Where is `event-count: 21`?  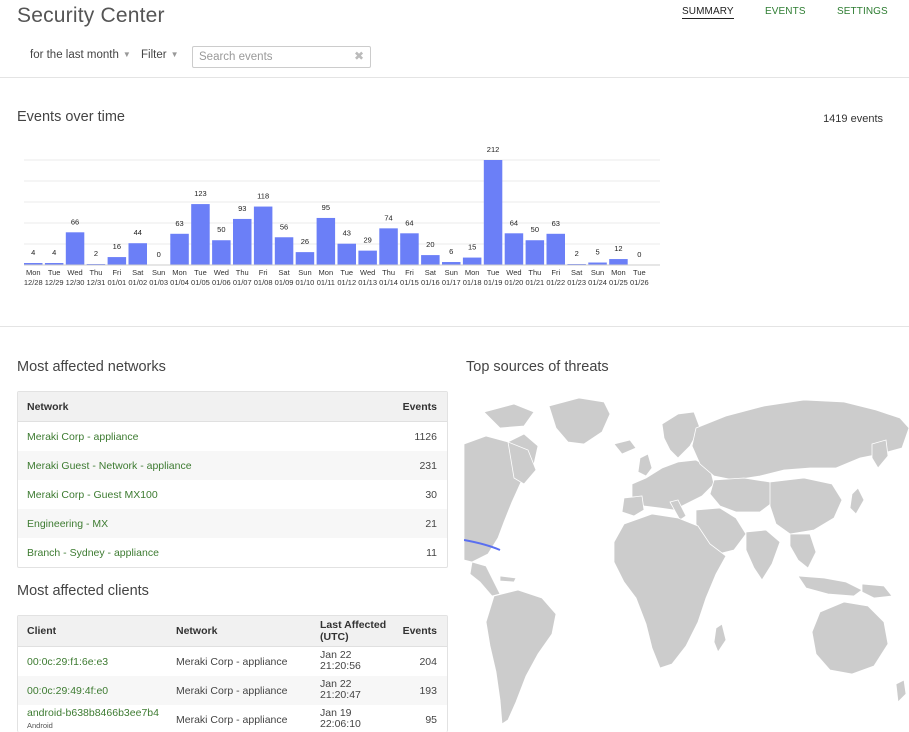 event-count: 21 is located at coordinates (431, 524).